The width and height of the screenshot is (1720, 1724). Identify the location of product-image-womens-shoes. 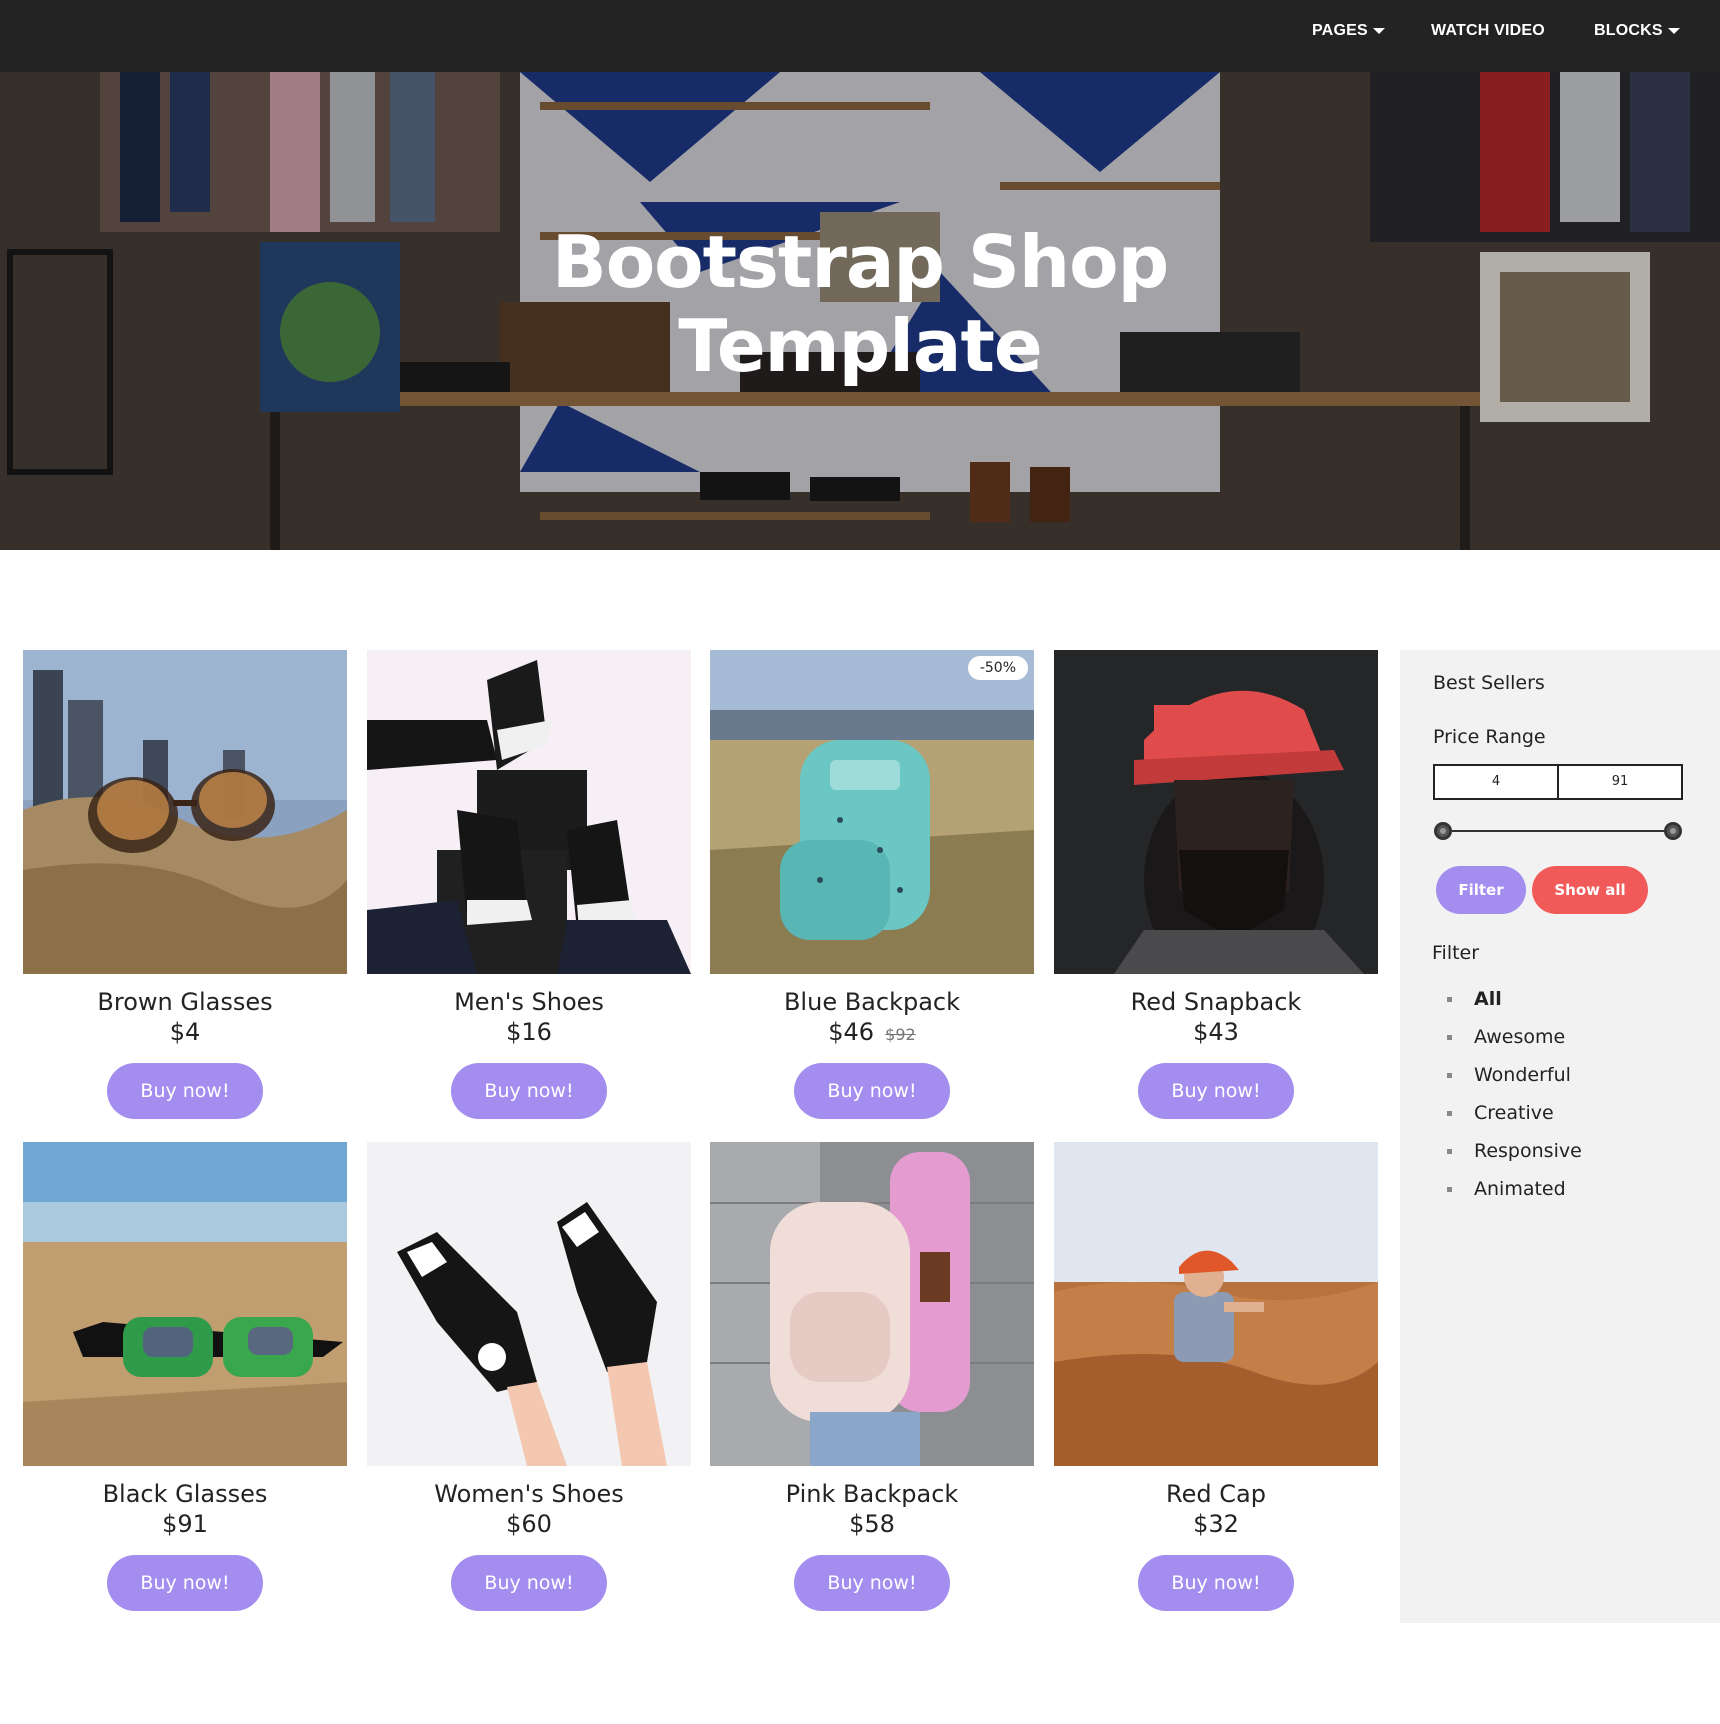
(529, 1304).